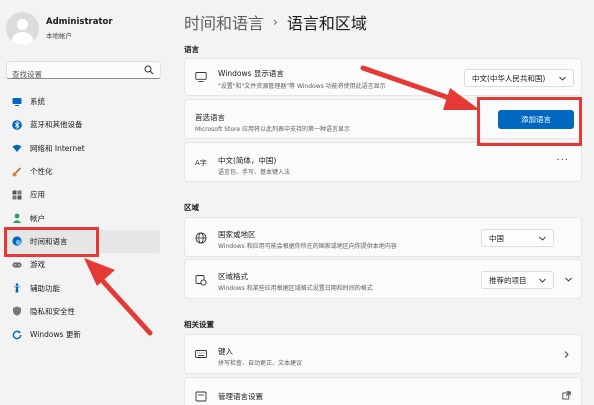 The height and width of the screenshot is (405, 594). What do you see at coordinates (509, 78) in the screenshot?
I see `dropdown-value: 中文(中华人民共和国)` at bounding box center [509, 78].